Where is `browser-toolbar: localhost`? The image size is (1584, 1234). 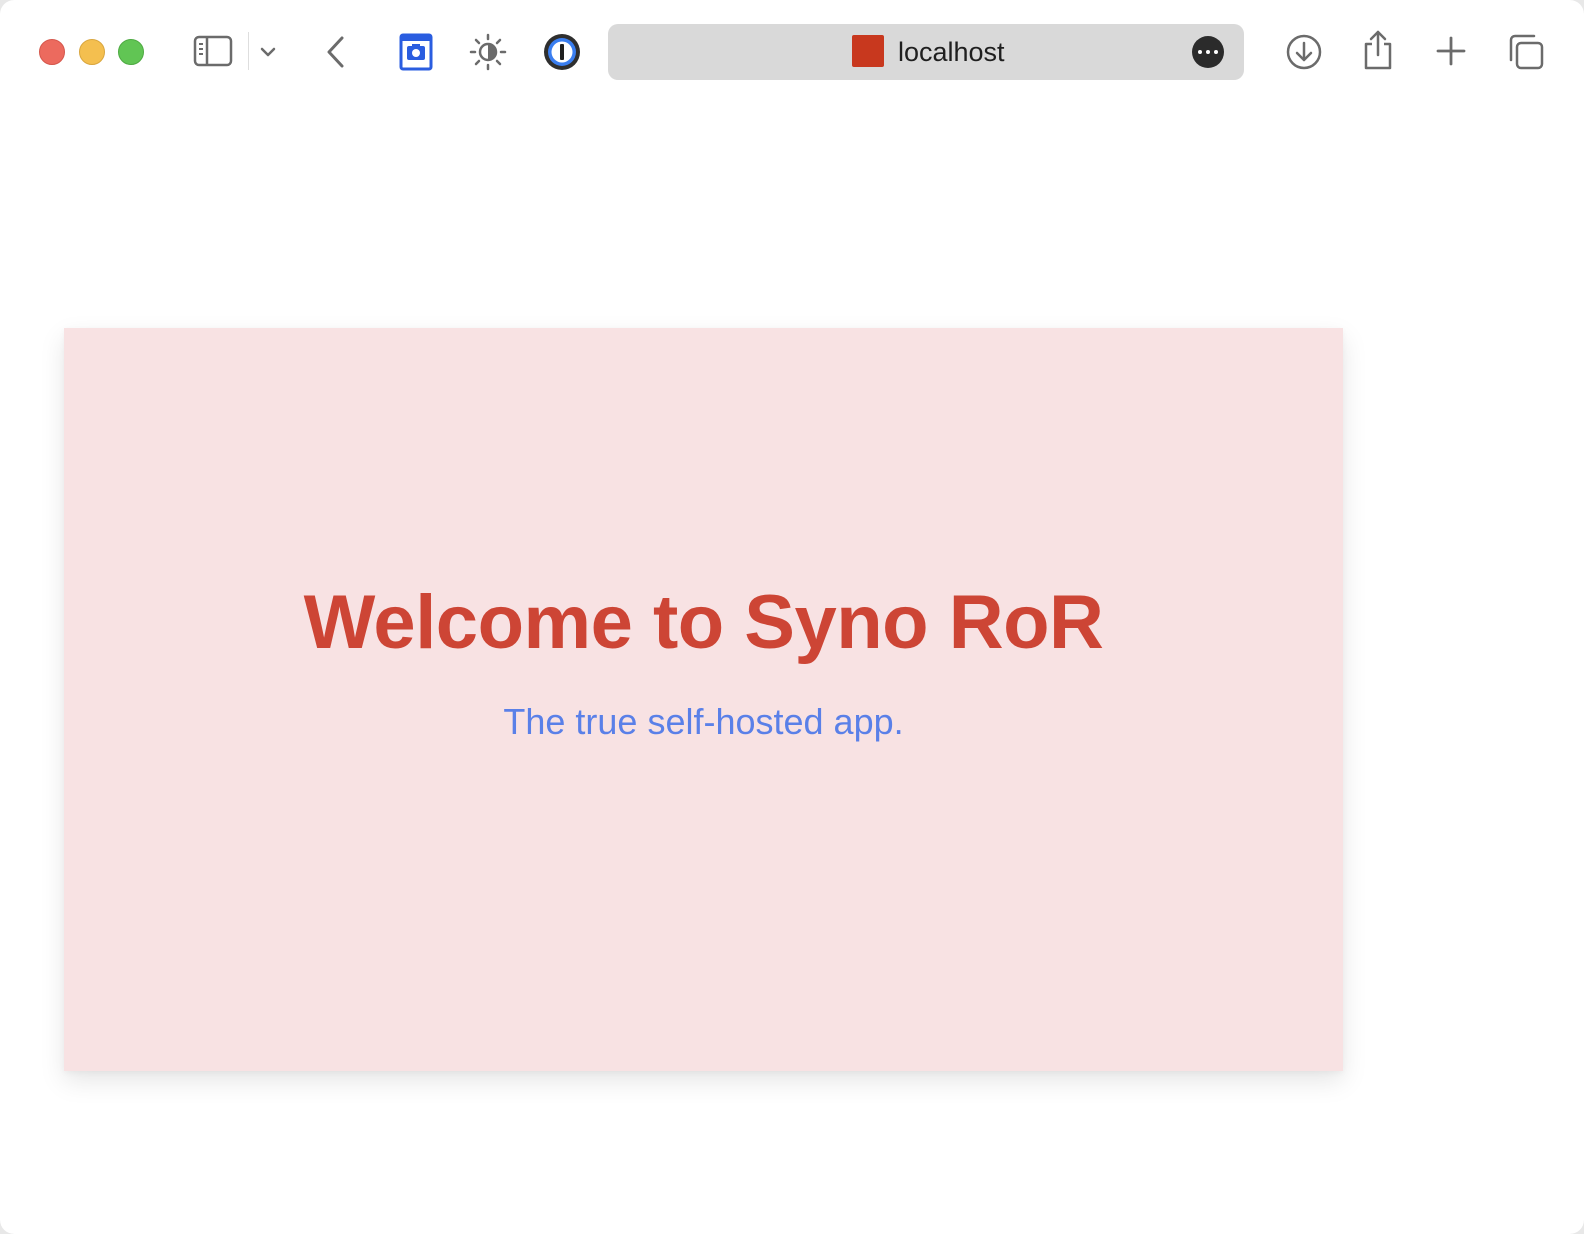
browser-toolbar: localhost is located at coordinates (792, 52).